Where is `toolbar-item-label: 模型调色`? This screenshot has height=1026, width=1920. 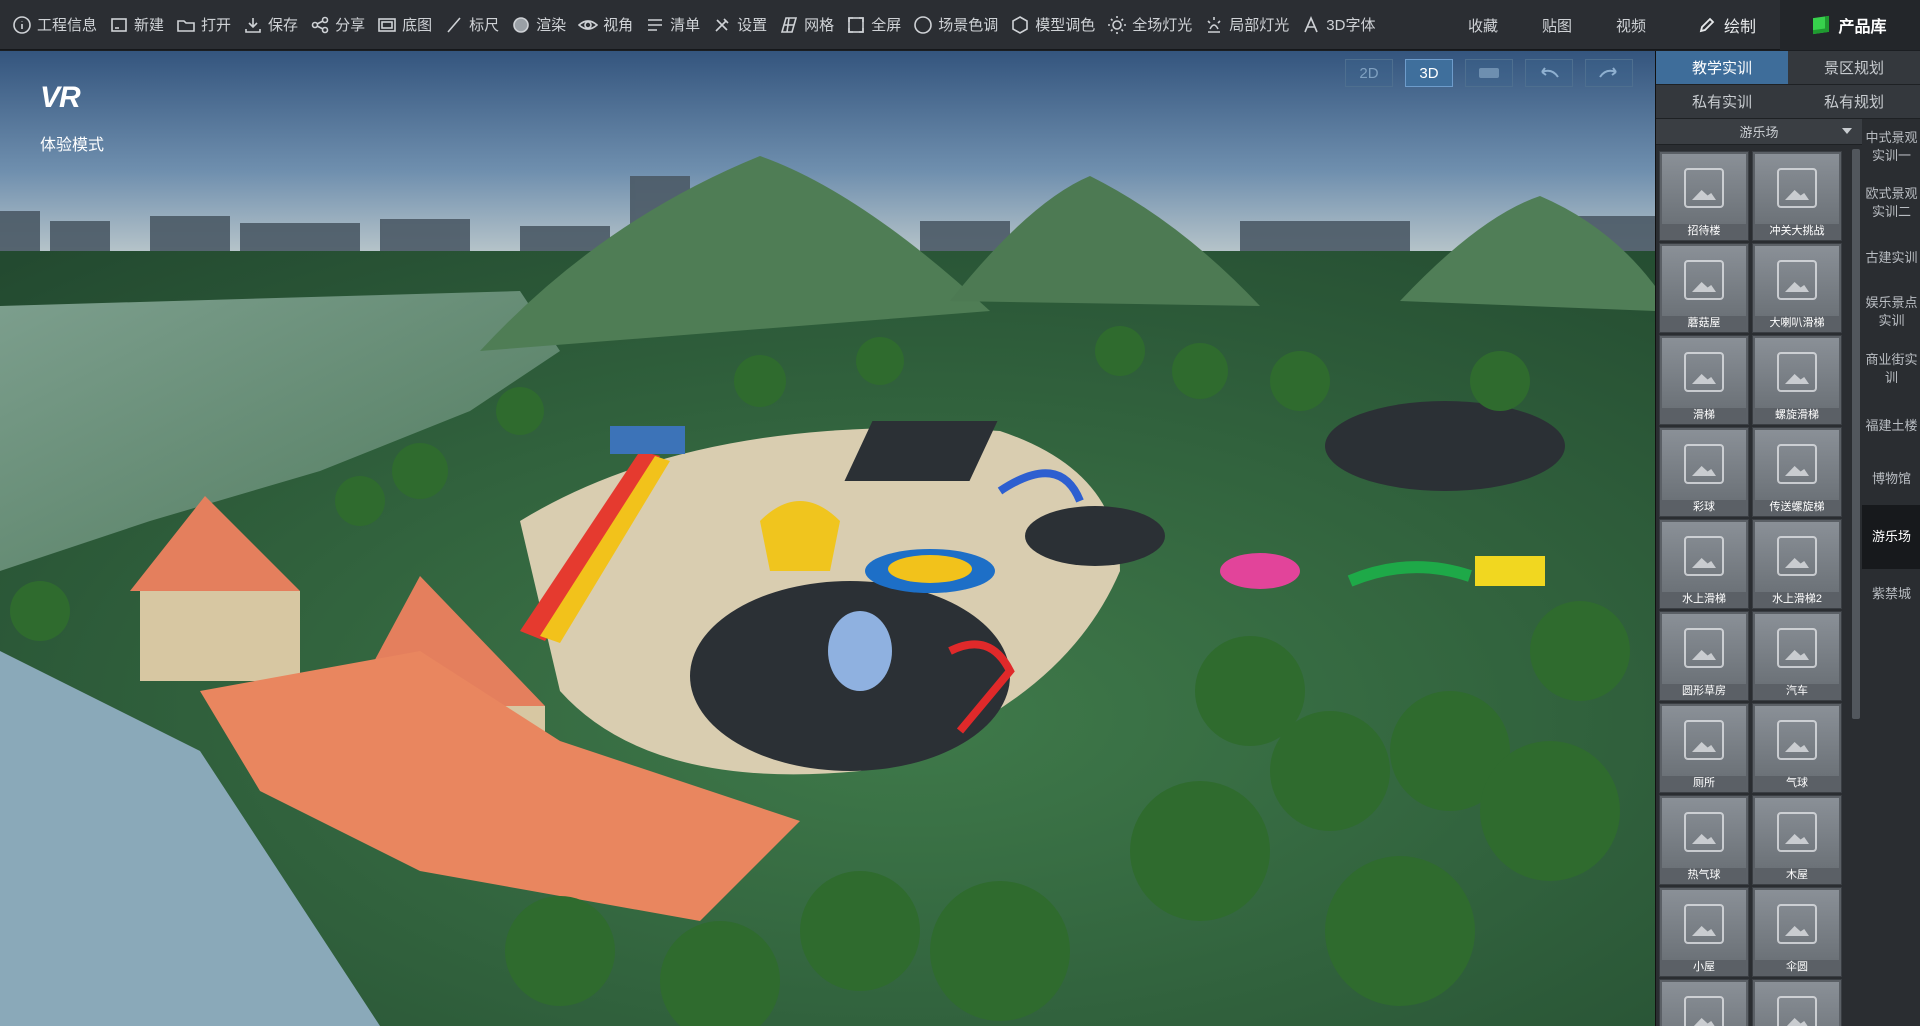
toolbar-item-label: 模型调色 is located at coordinates (1065, 25).